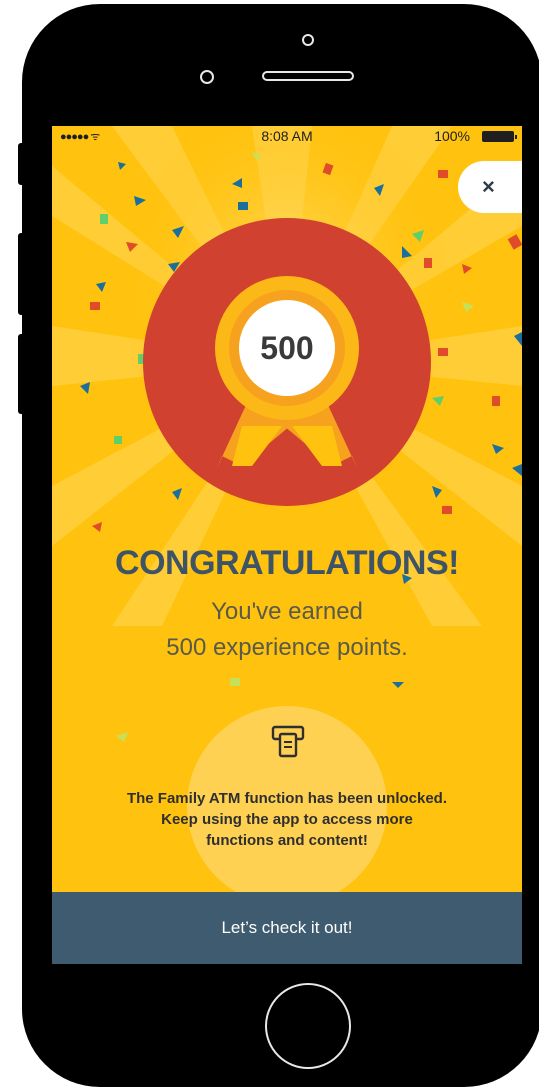  Describe the element at coordinates (287, 647) in the screenshot. I see `earned-line-2: 500 experience points.` at that location.